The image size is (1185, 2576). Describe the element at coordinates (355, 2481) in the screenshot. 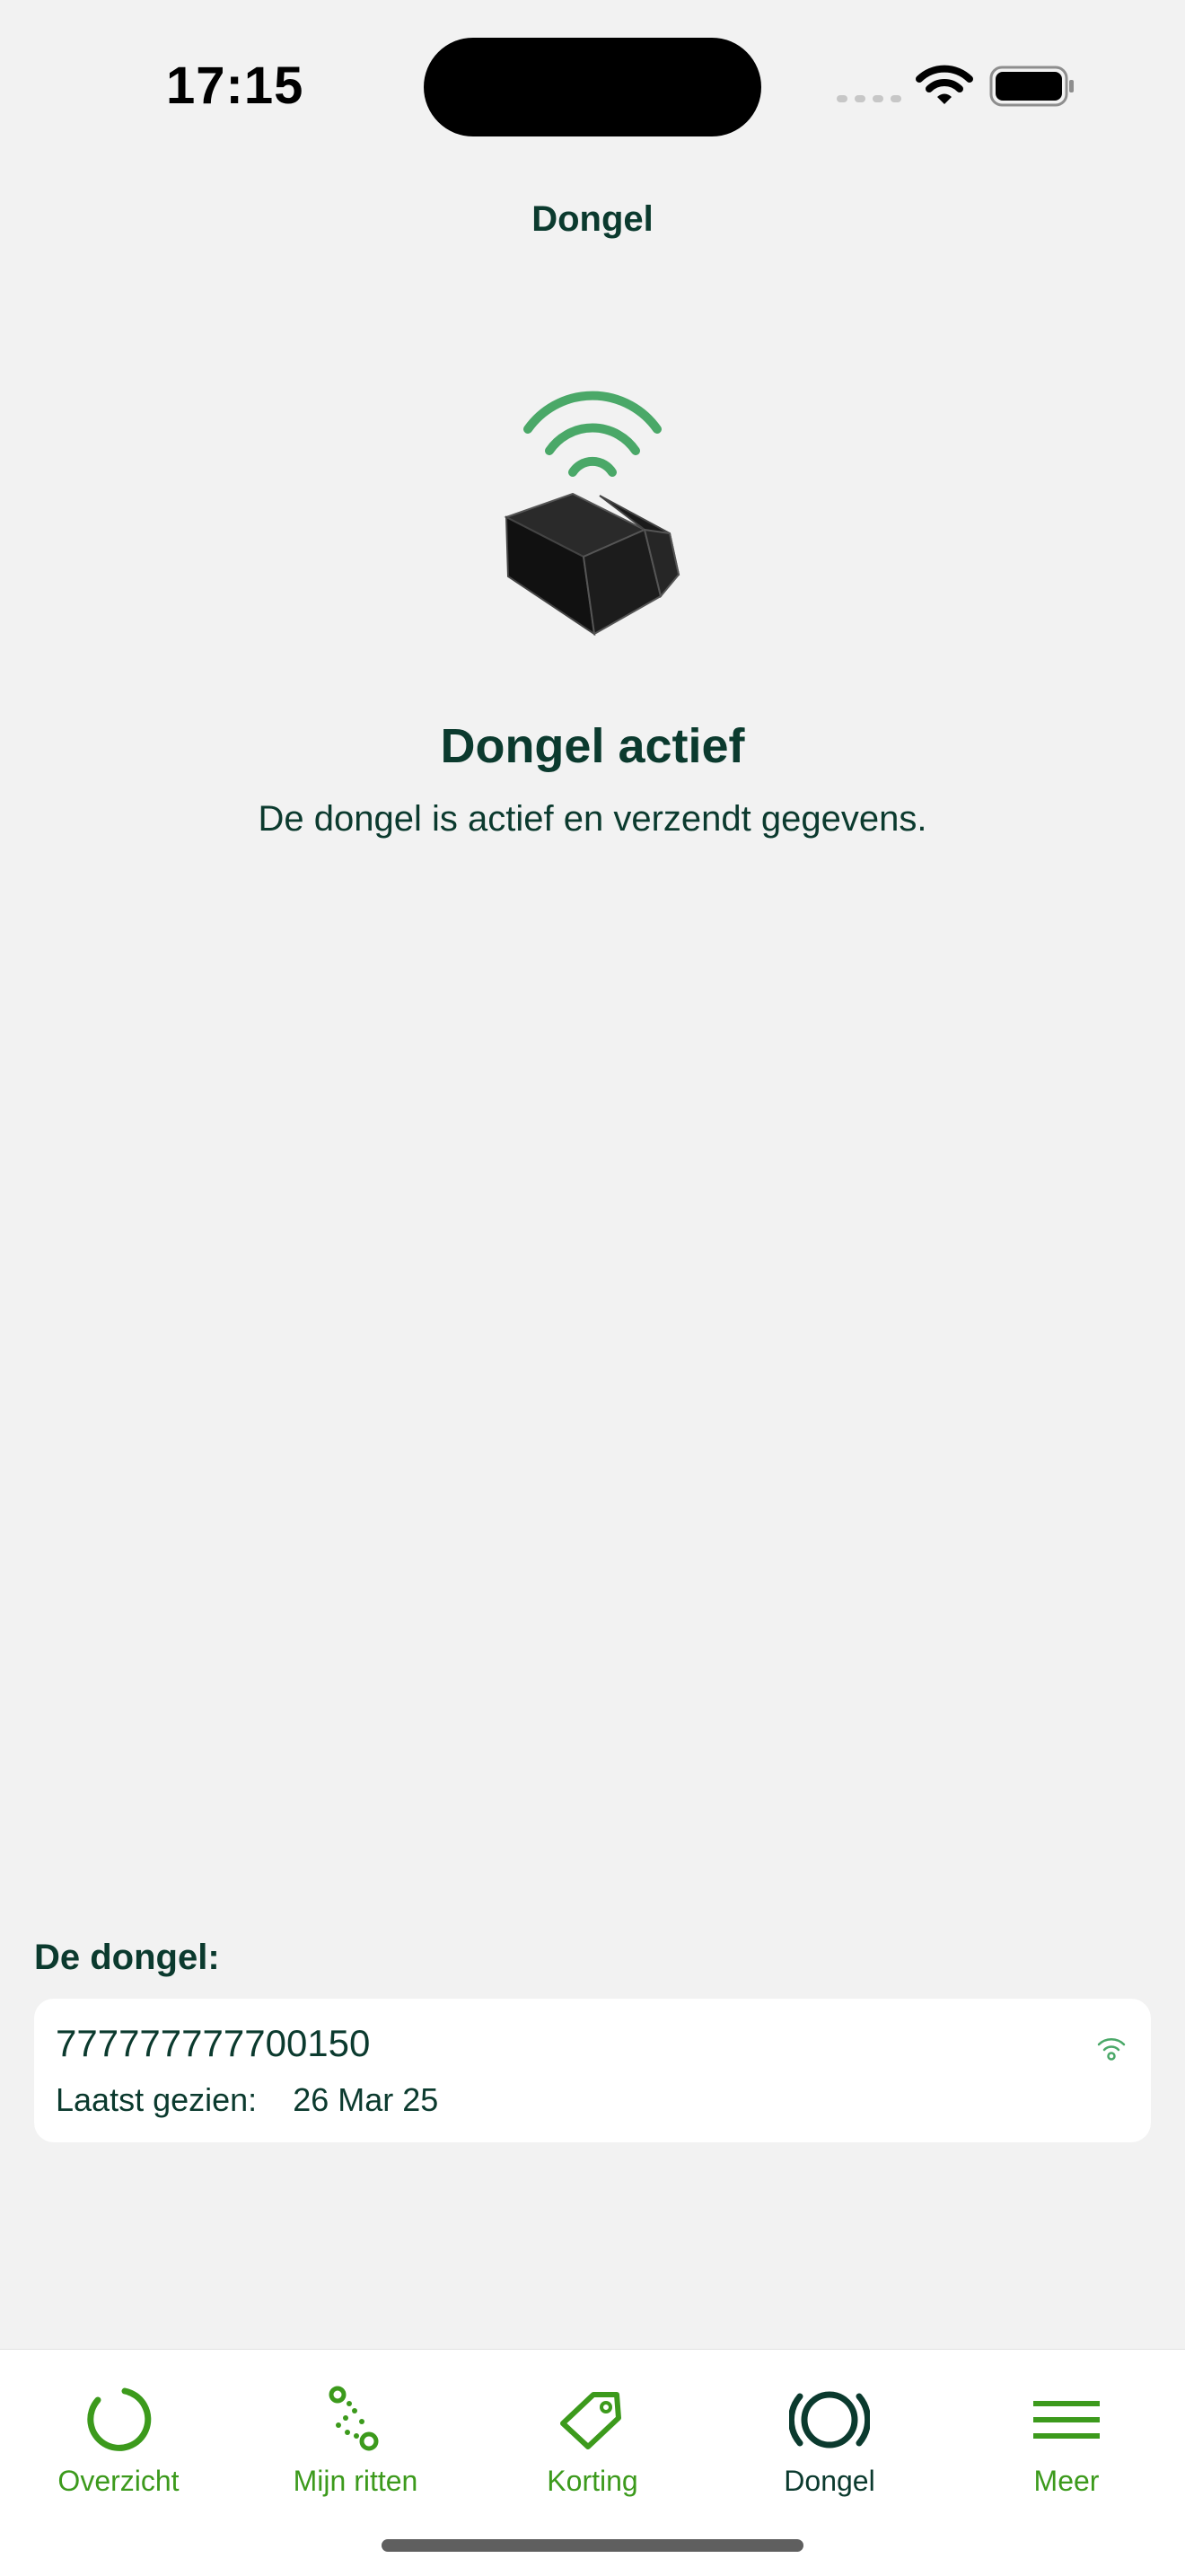

I see `tab-label: Mijn ritten` at that location.